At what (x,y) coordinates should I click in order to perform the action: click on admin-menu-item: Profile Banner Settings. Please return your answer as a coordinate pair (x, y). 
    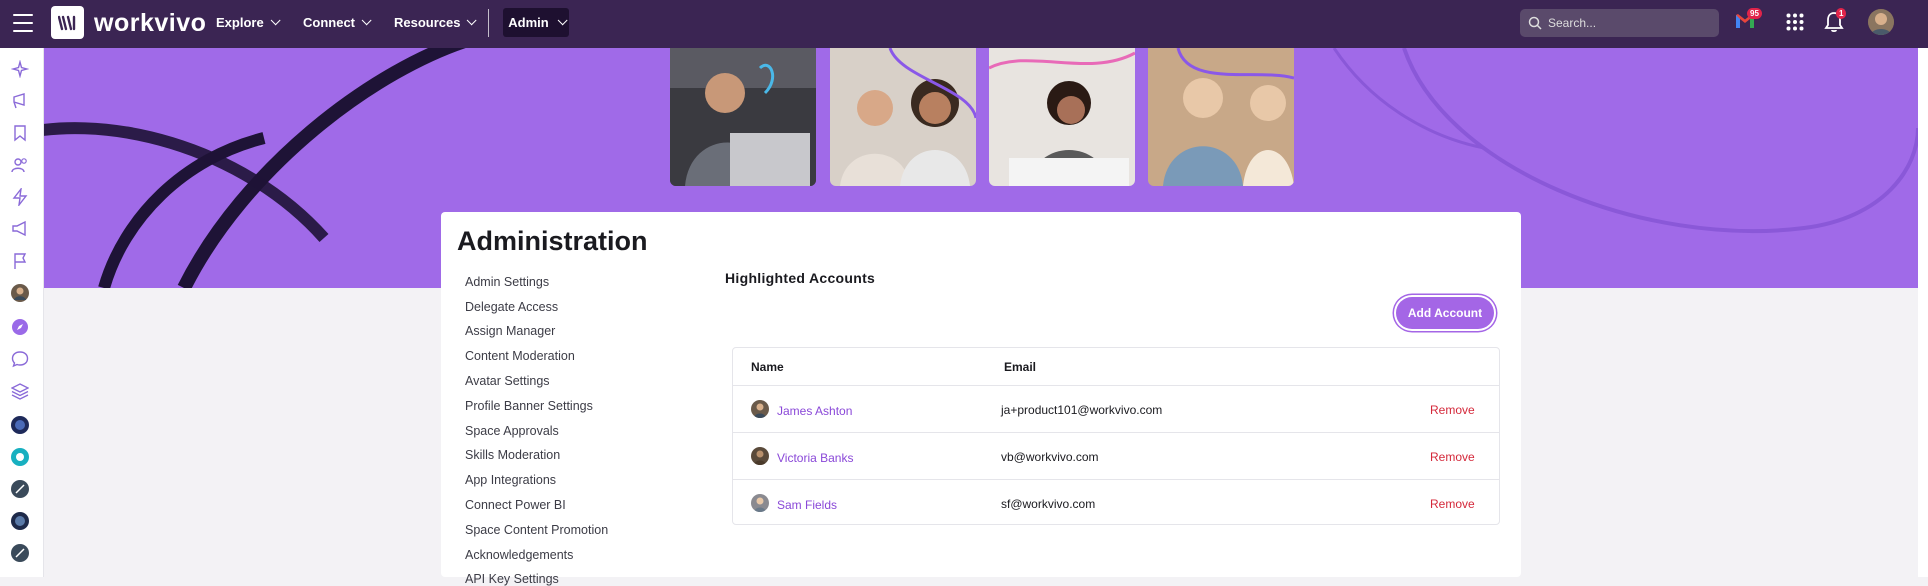
    Looking at the image, I should click on (529, 406).